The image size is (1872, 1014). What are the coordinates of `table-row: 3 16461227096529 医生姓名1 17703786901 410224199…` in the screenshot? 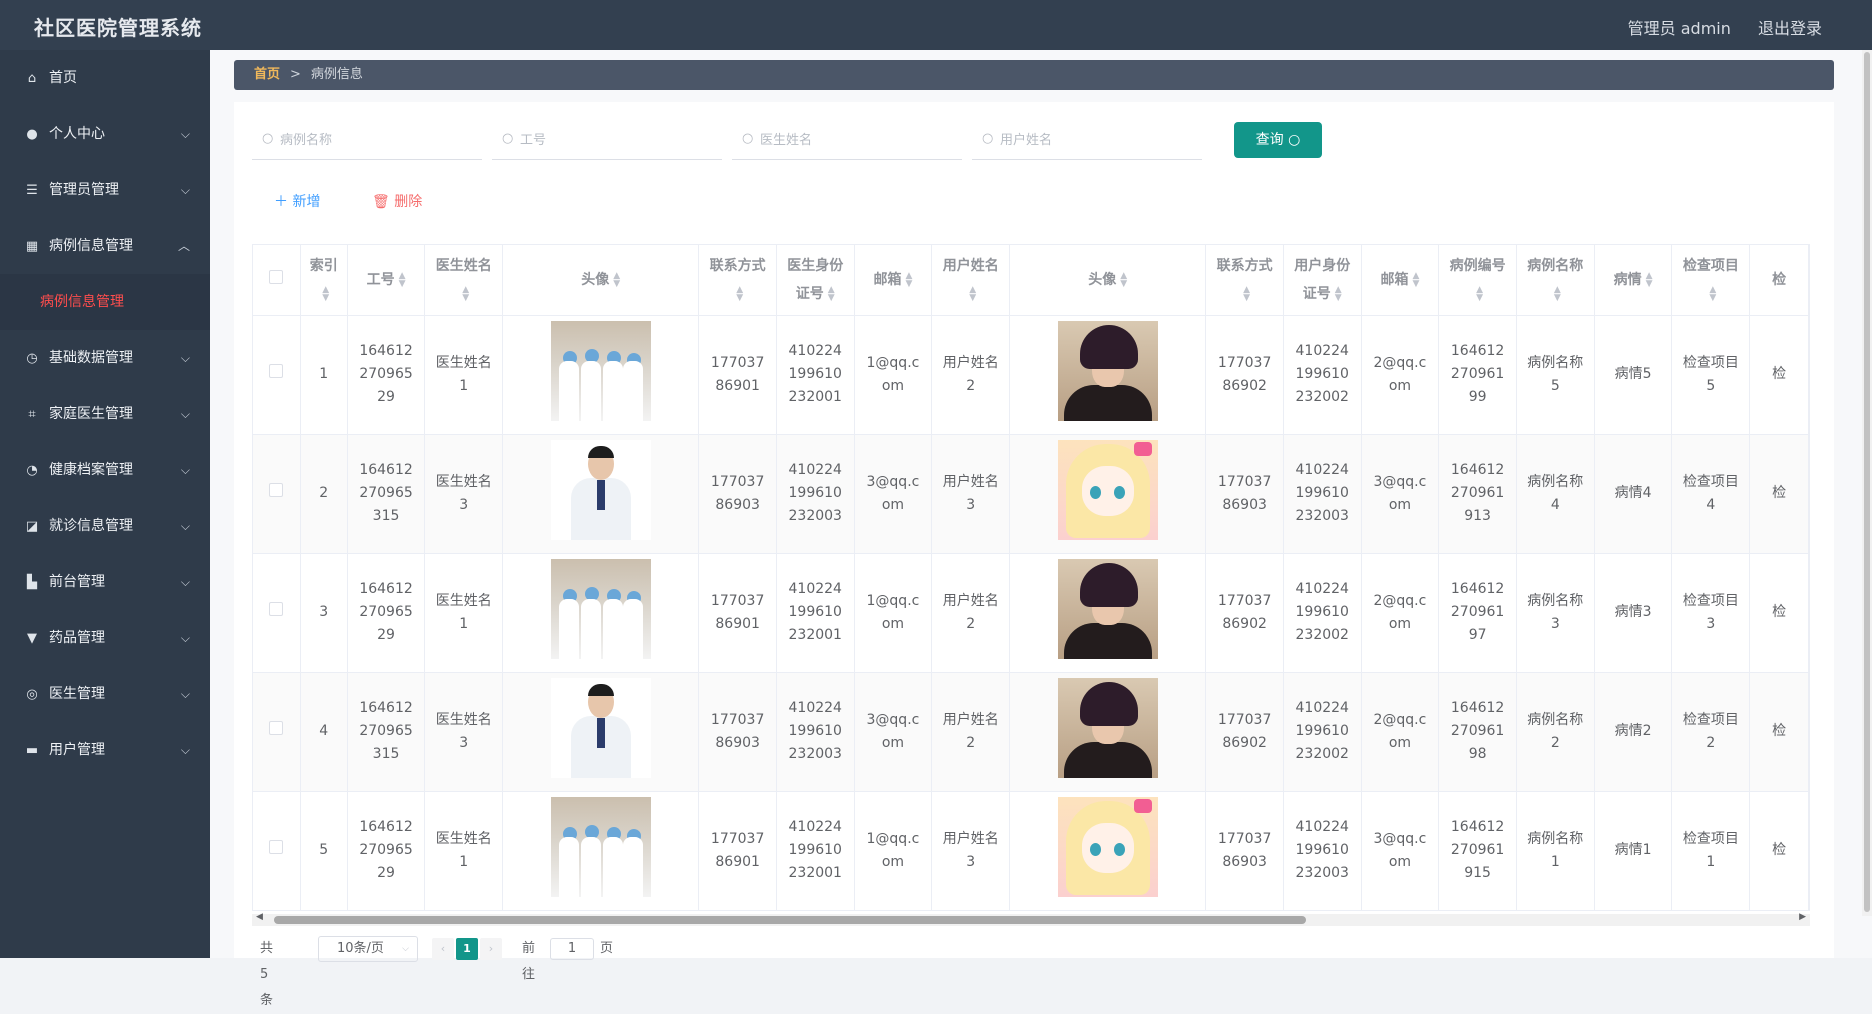 It's located at (1031, 613).